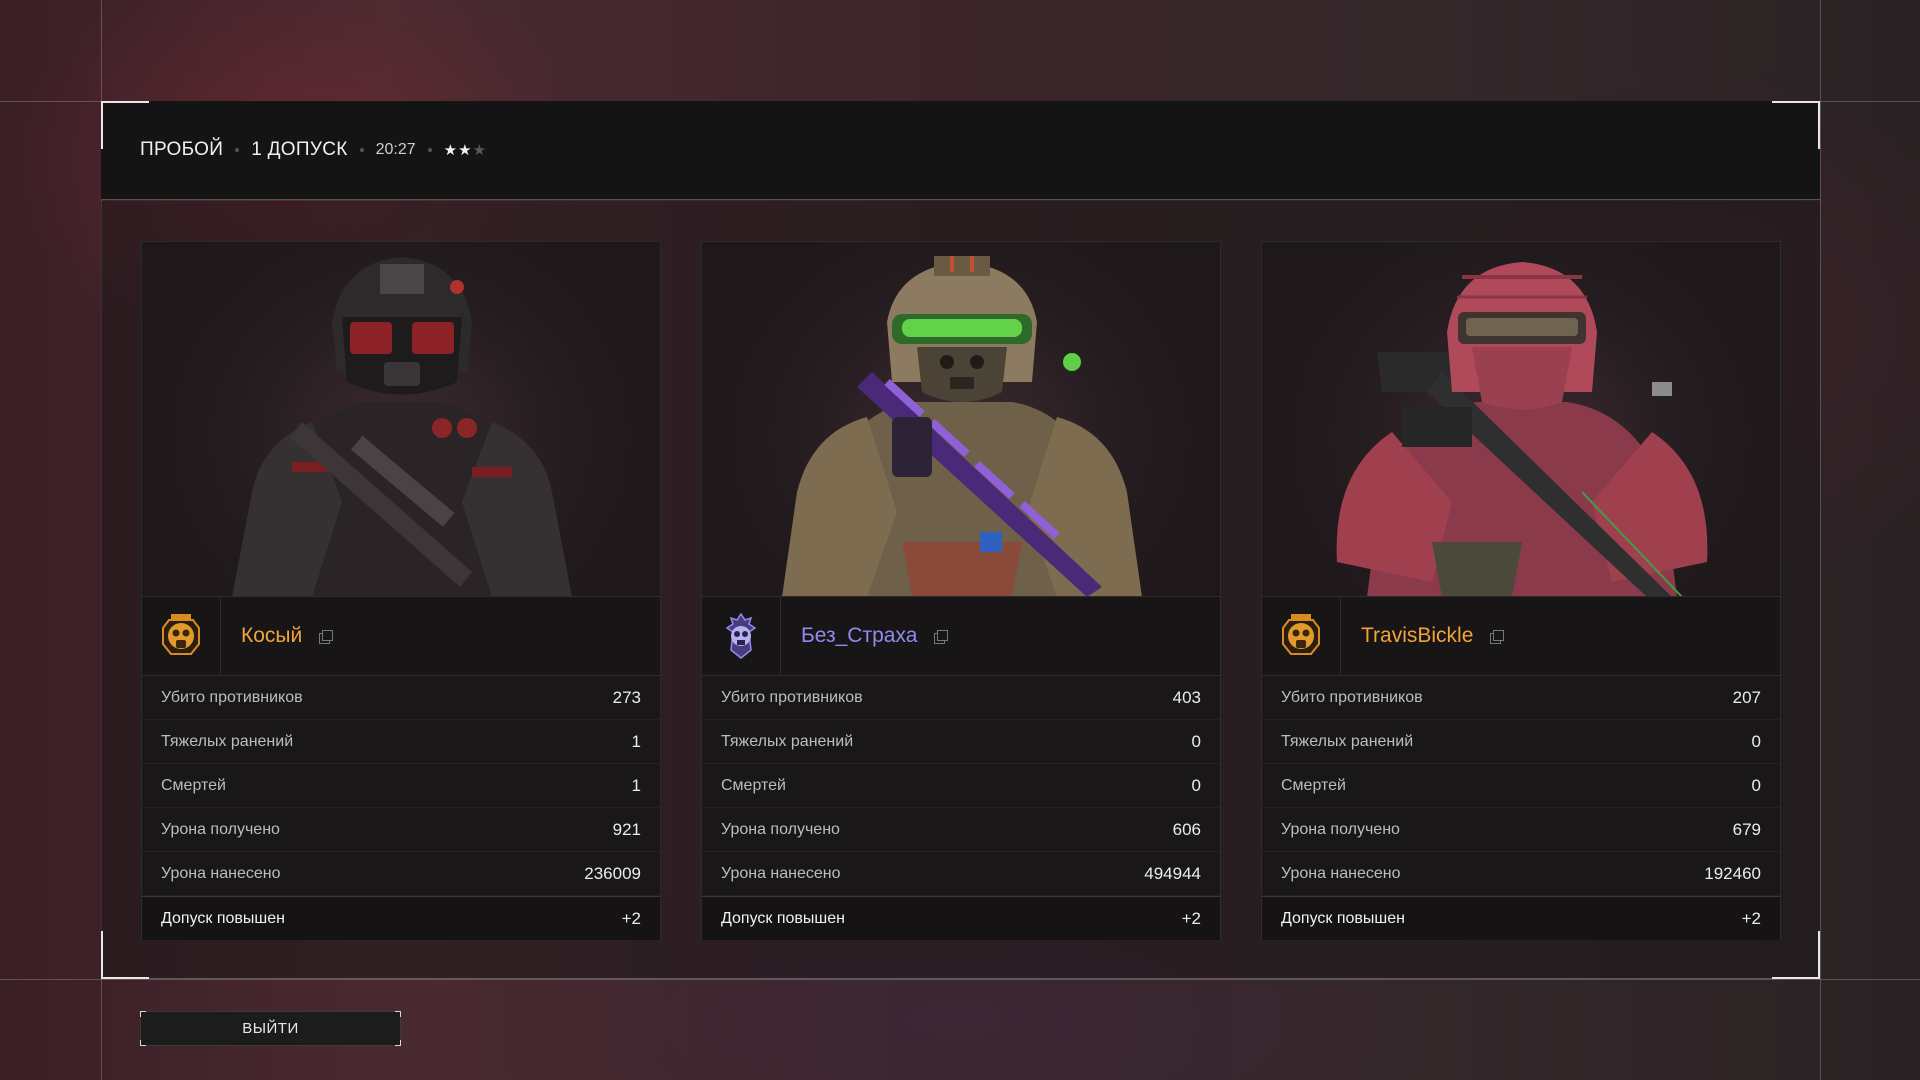 Image resolution: width=1920 pixels, height=1080 pixels. I want to click on stat-value: 679, so click(1746, 829).